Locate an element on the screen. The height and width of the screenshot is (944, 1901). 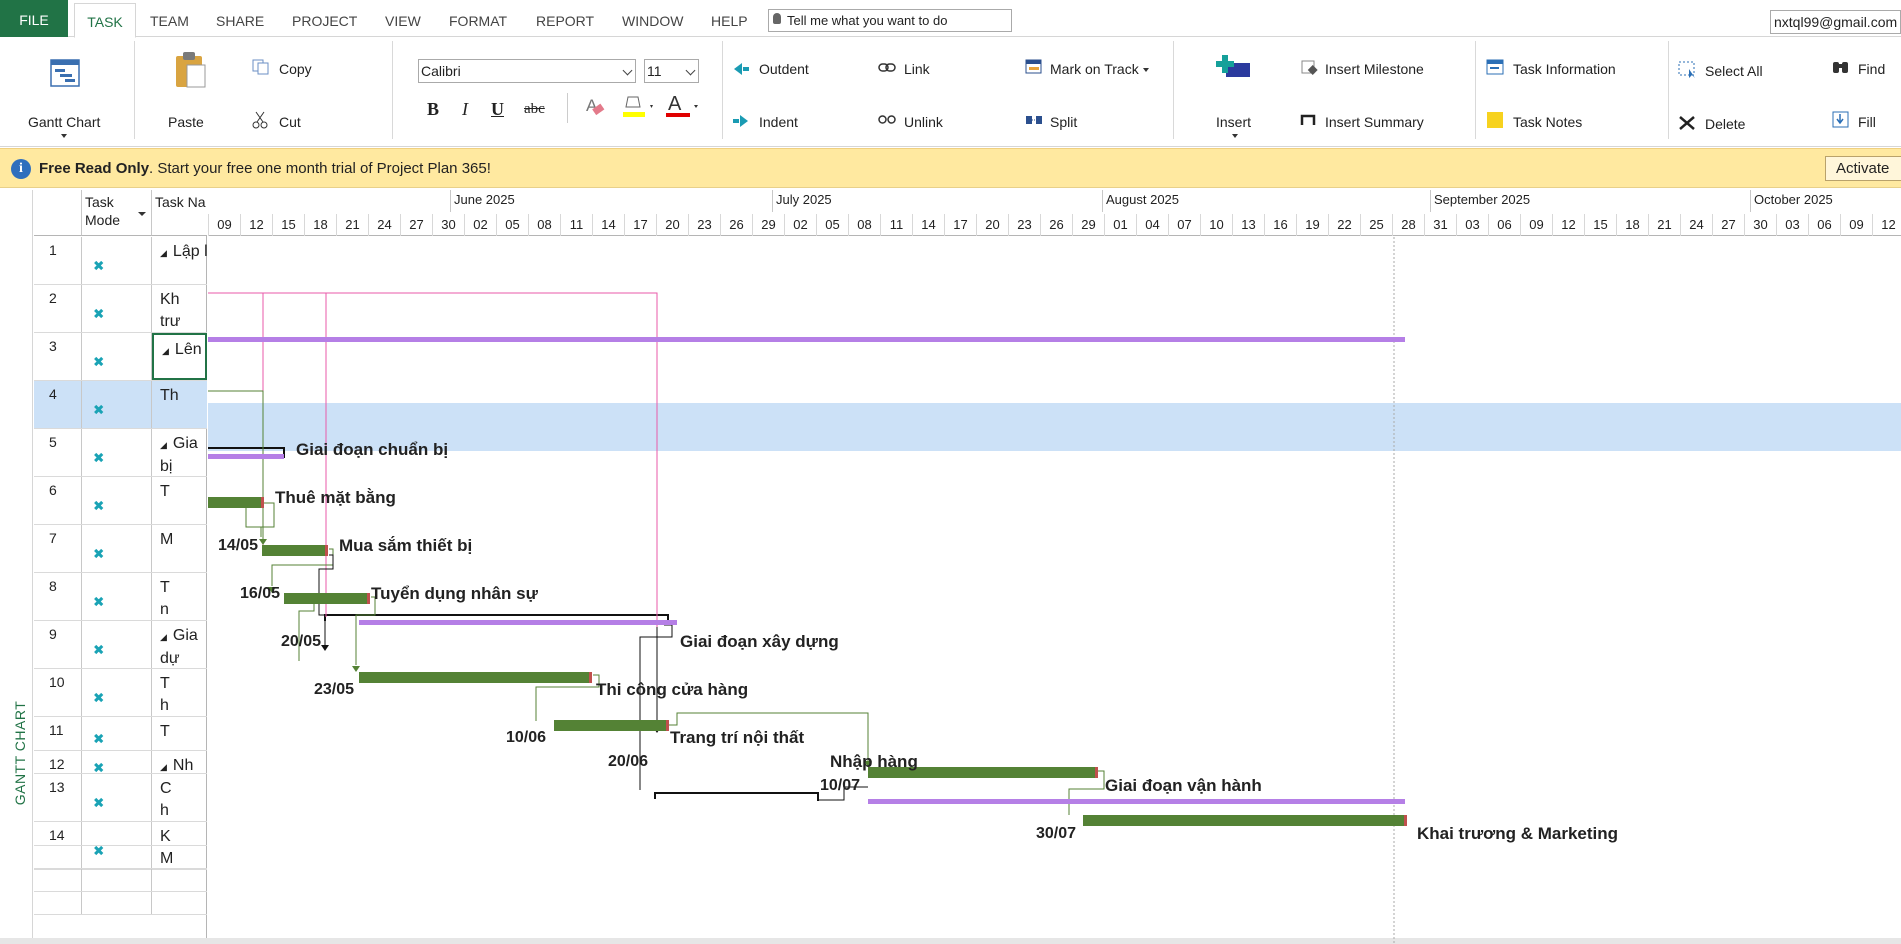
font-size-select: 11 is located at coordinates (671, 71).